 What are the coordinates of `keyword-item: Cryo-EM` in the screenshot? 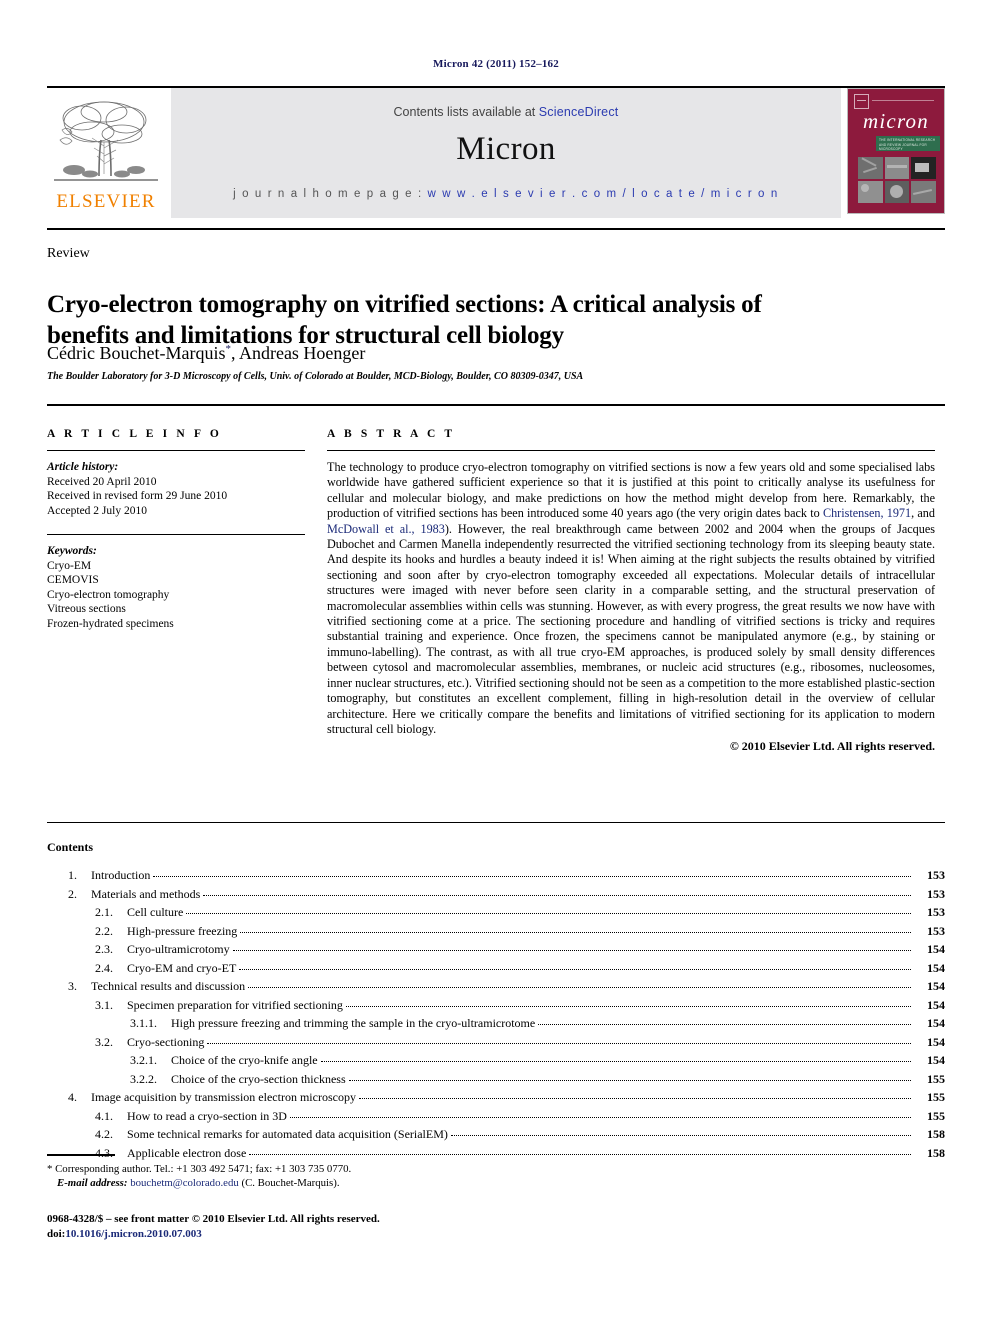 It's located at (69, 565).